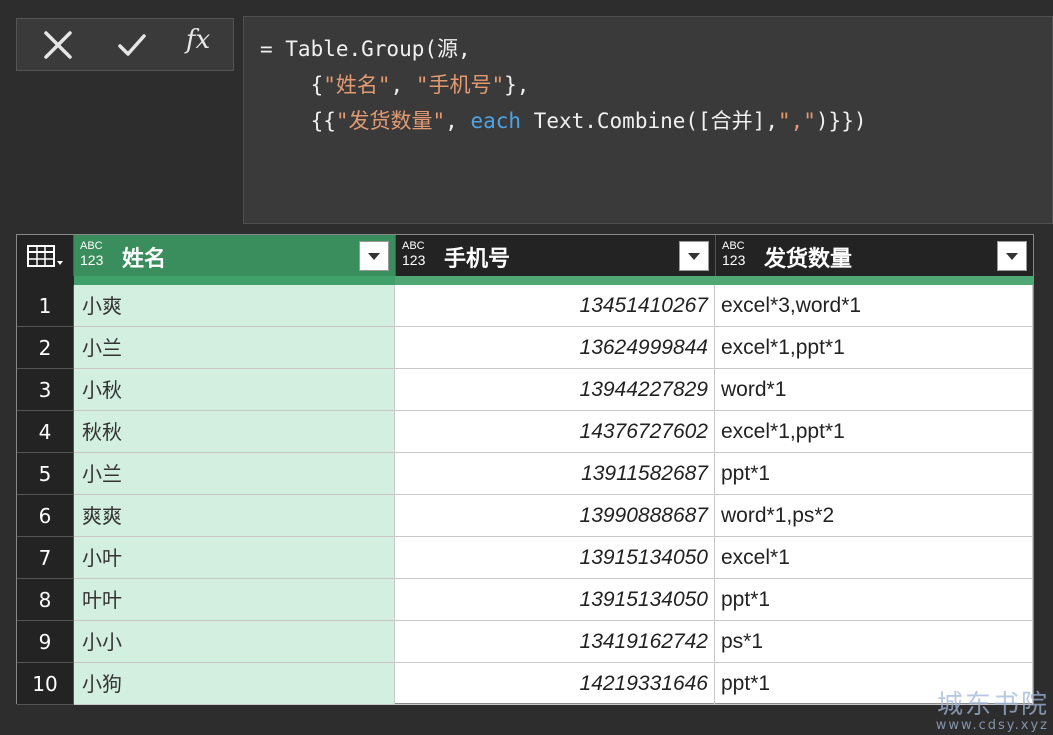 Image resolution: width=1053 pixels, height=735 pixels. What do you see at coordinates (555, 642) in the screenshot?
I see `cell-phone: 13419162742` at bounding box center [555, 642].